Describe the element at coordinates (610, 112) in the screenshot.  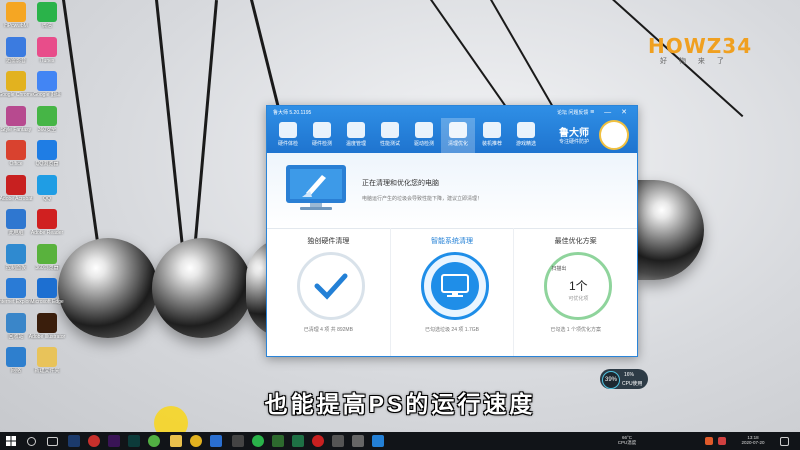
I see `window-controls: ≡ — ✕` at that location.